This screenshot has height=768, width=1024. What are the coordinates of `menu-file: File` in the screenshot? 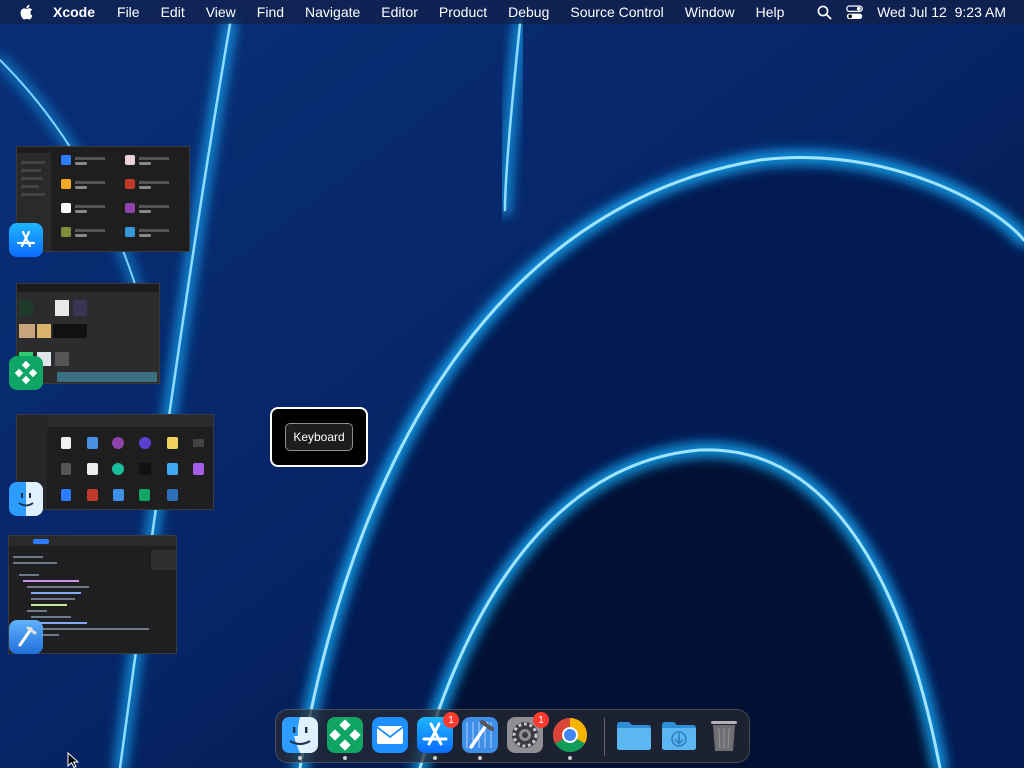 It's located at (128, 12).